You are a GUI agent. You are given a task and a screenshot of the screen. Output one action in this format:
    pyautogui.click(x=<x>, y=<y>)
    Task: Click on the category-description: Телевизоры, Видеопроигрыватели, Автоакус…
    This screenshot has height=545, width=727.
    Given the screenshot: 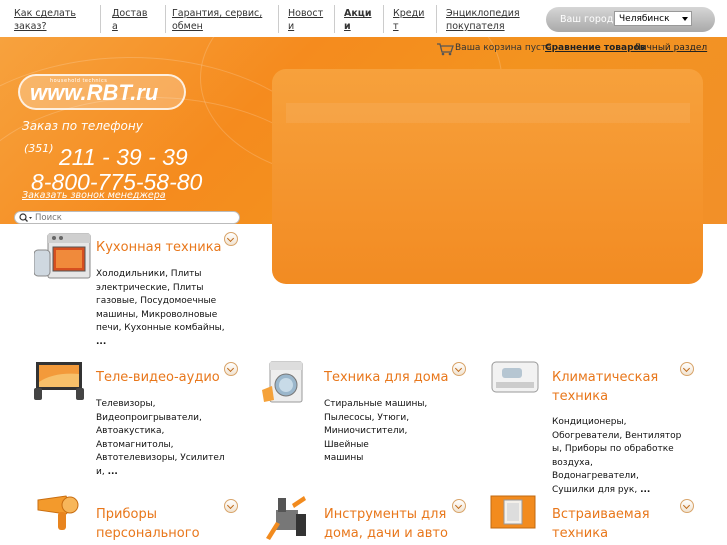 What is the action you would take?
    pyautogui.click(x=161, y=439)
    